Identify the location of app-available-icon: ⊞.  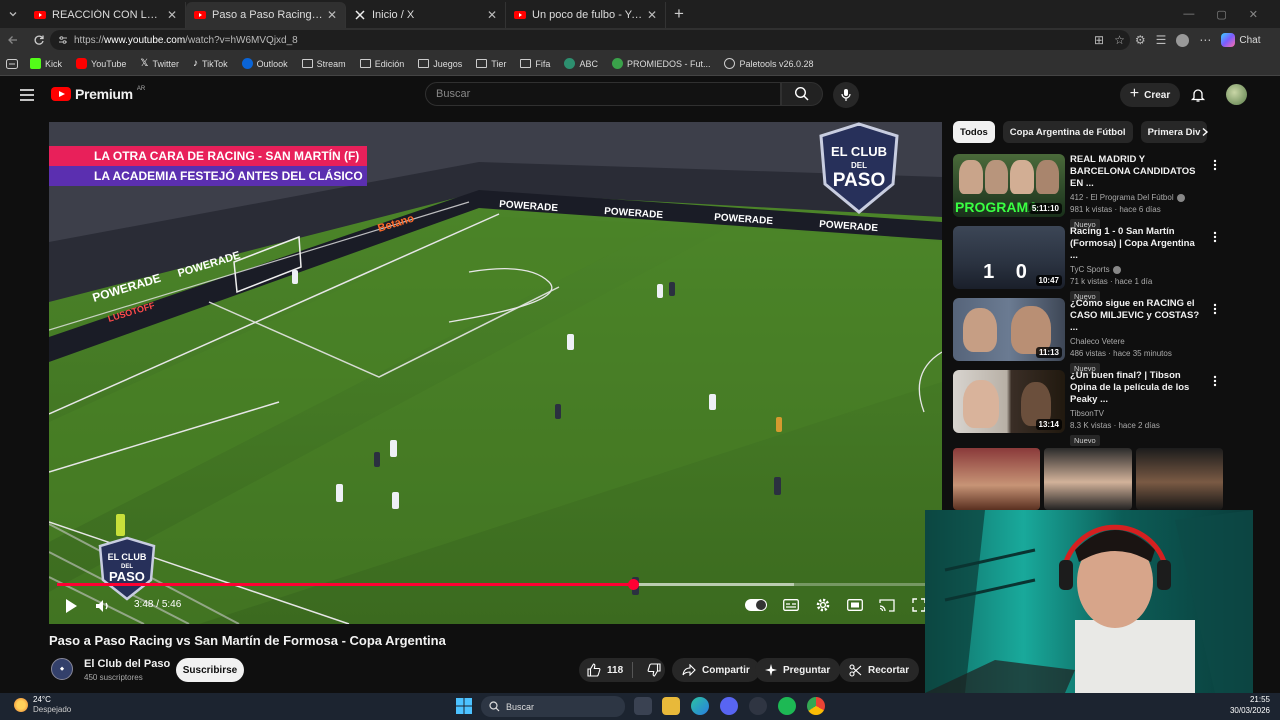
(1099, 40).